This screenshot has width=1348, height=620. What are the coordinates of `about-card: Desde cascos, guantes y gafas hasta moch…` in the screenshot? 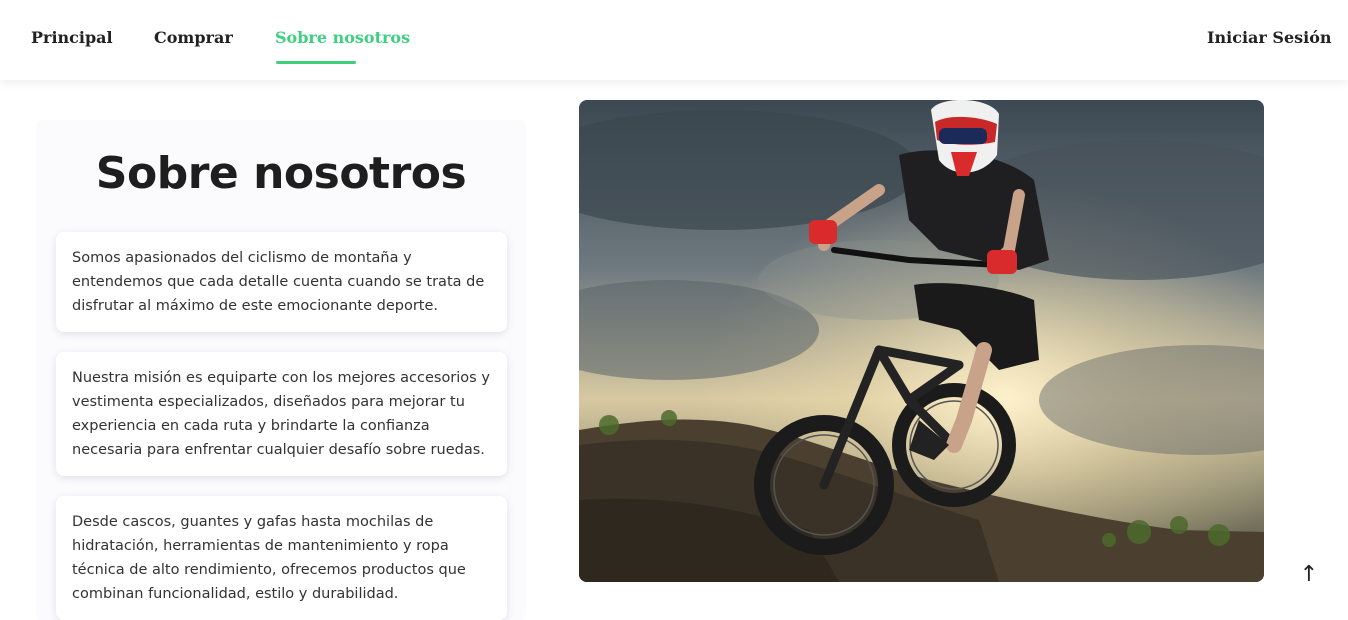 It's located at (281, 558).